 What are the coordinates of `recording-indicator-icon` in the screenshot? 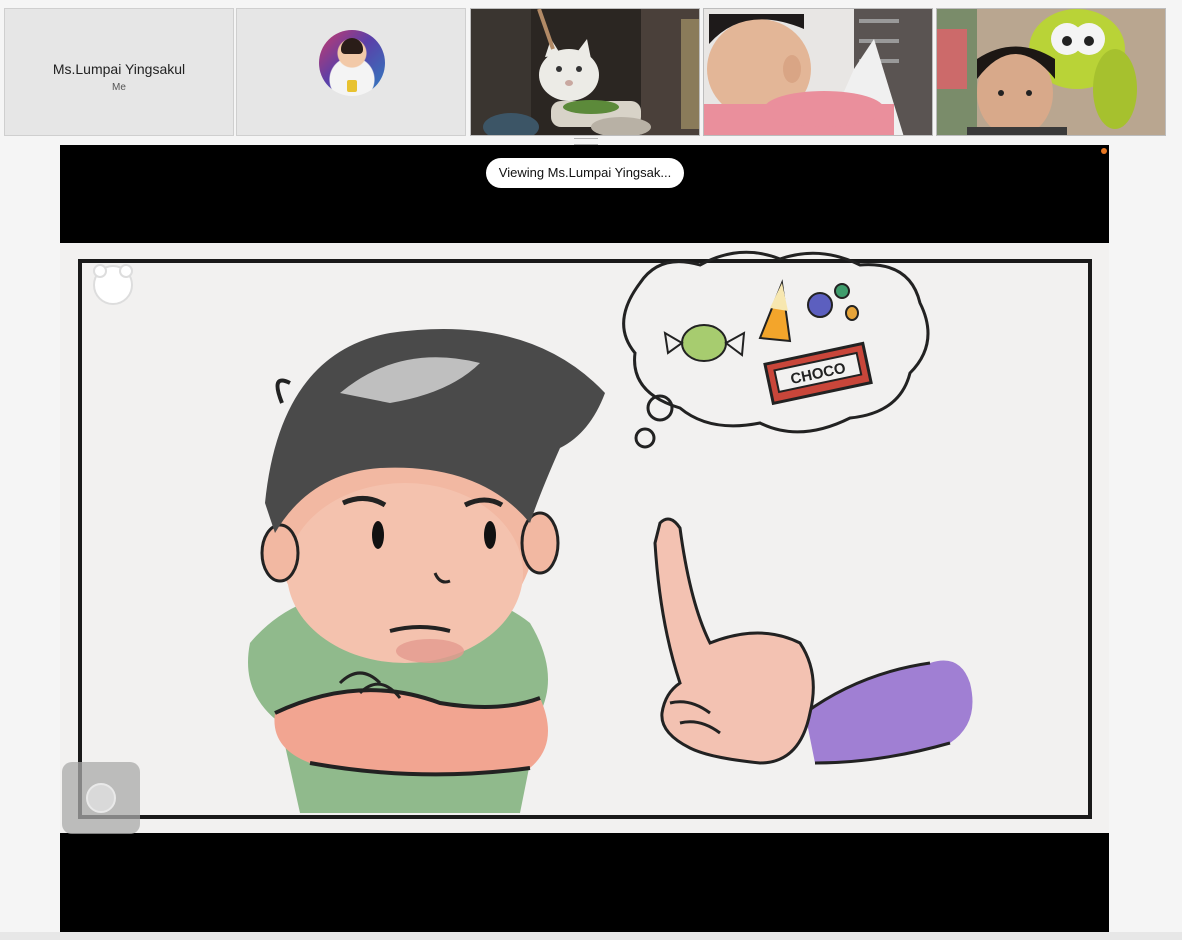 It's located at (1104, 151).